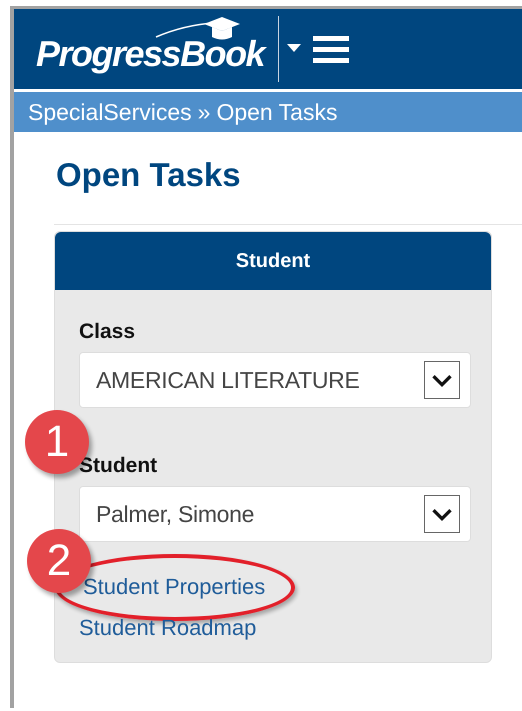 The height and width of the screenshot is (711, 522). Describe the element at coordinates (275, 514) in the screenshot. I see `dropdown: Palmer, Simone` at that location.